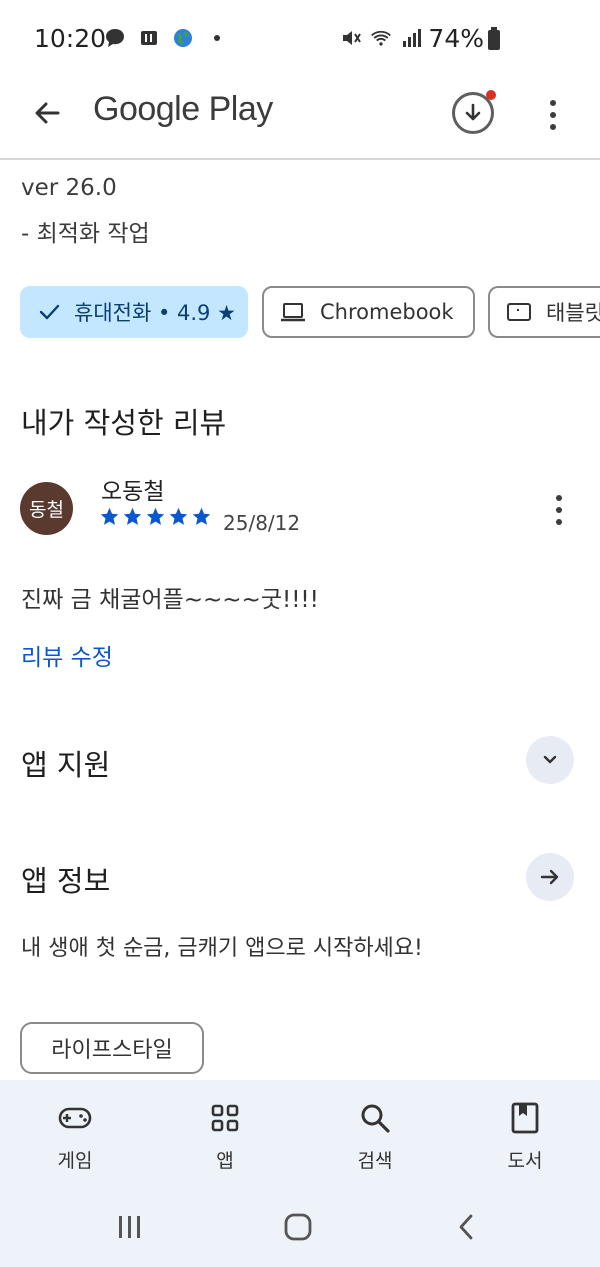 This screenshot has height=1267, width=600. What do you see at coordinates (225, 1161) in the screenshot?
I see `nav-apps-label: 앱` at bounding box center [225, 1161].